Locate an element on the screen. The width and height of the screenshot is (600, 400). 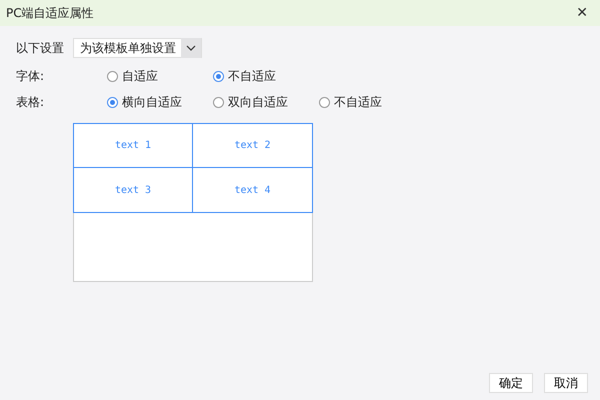
window-title: PC端自适应属性 is located at coordinates (50, 13).